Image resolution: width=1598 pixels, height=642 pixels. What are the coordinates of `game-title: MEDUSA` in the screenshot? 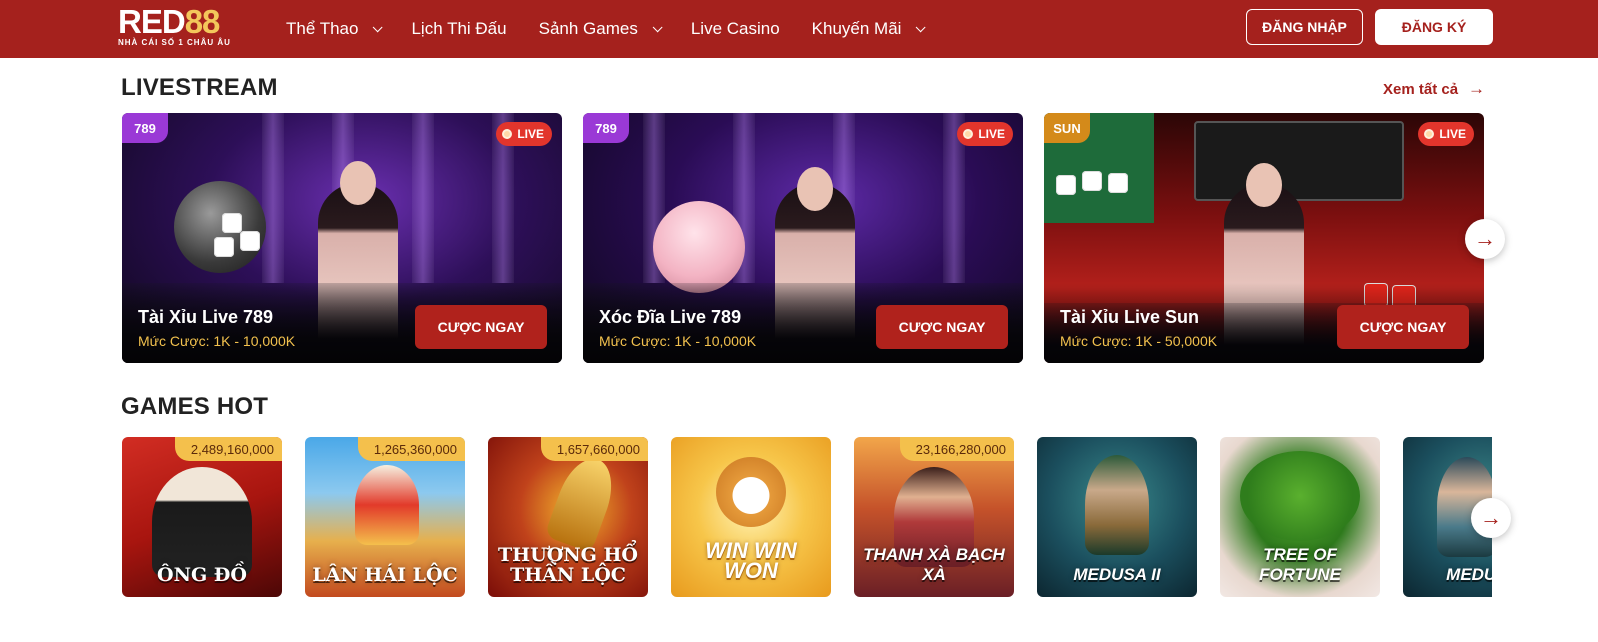 It's located at (1469, 574).